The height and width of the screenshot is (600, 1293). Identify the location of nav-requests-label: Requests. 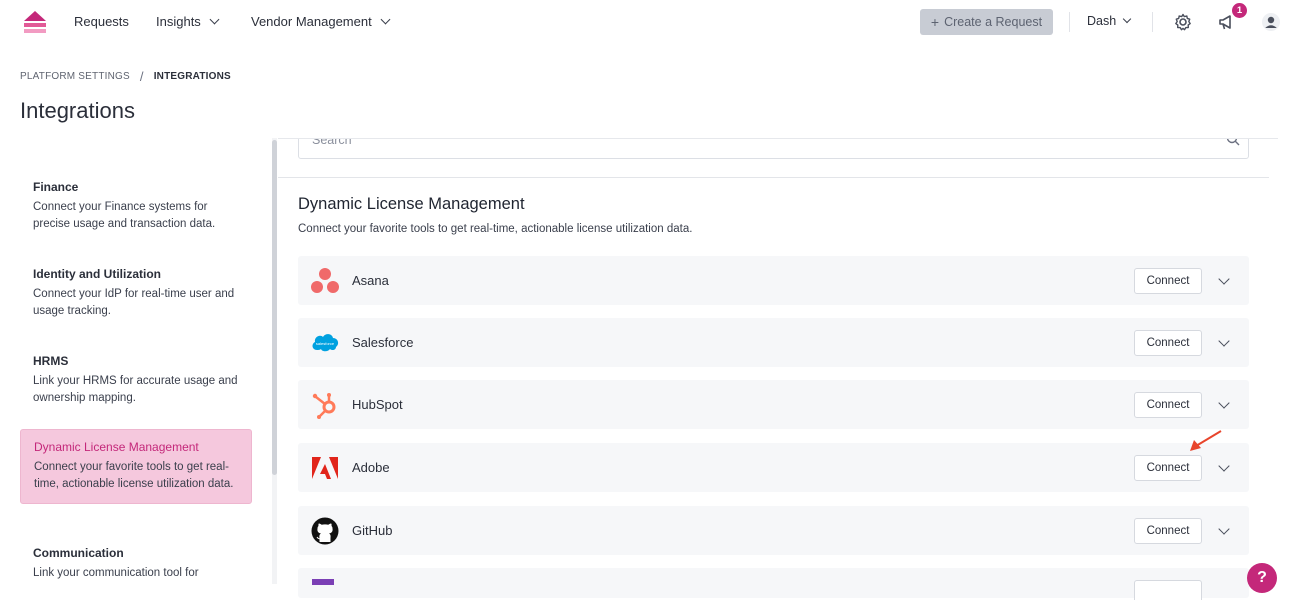
(101, 21).